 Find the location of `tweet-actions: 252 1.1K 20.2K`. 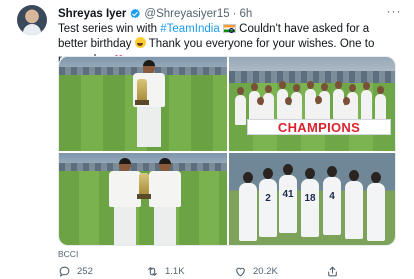

tweet-actions: 252 1.1K 20.2K is located at coordinates (228, 272).